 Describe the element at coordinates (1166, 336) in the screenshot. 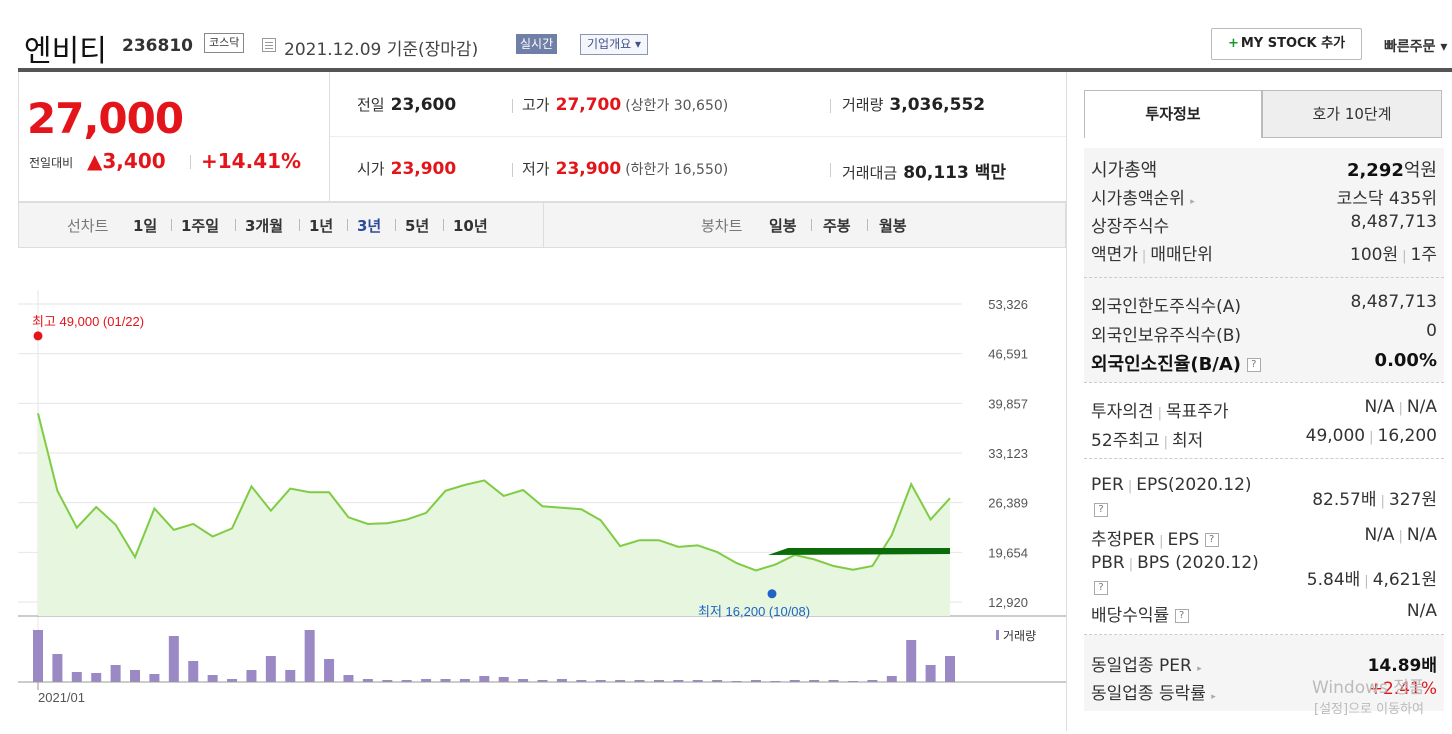

I see `info-label: 외국인보유주식수(B)` at that location.